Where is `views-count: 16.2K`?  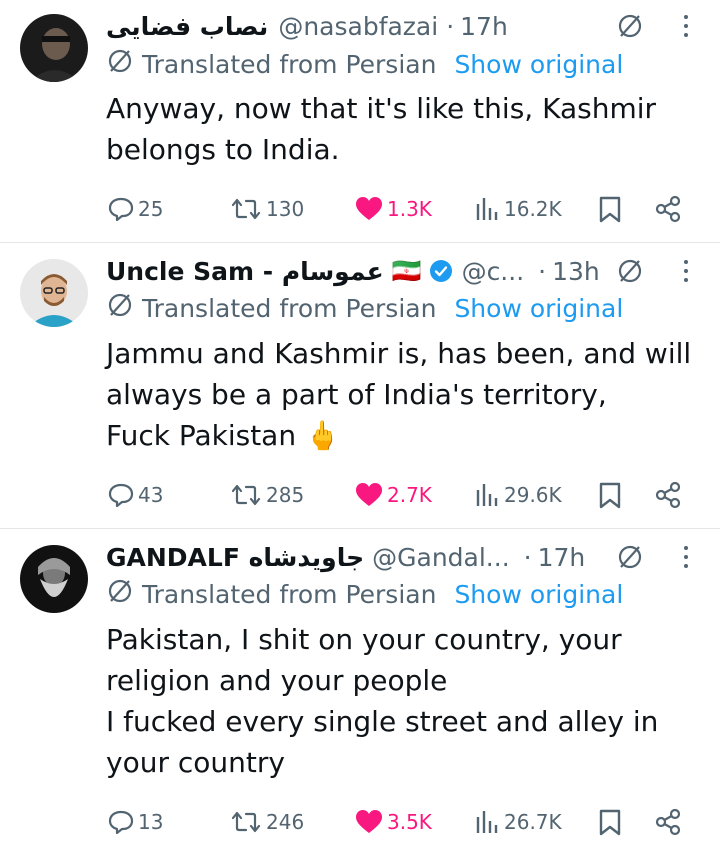 views-count: 16.2K is located at coordinates (533, 209).